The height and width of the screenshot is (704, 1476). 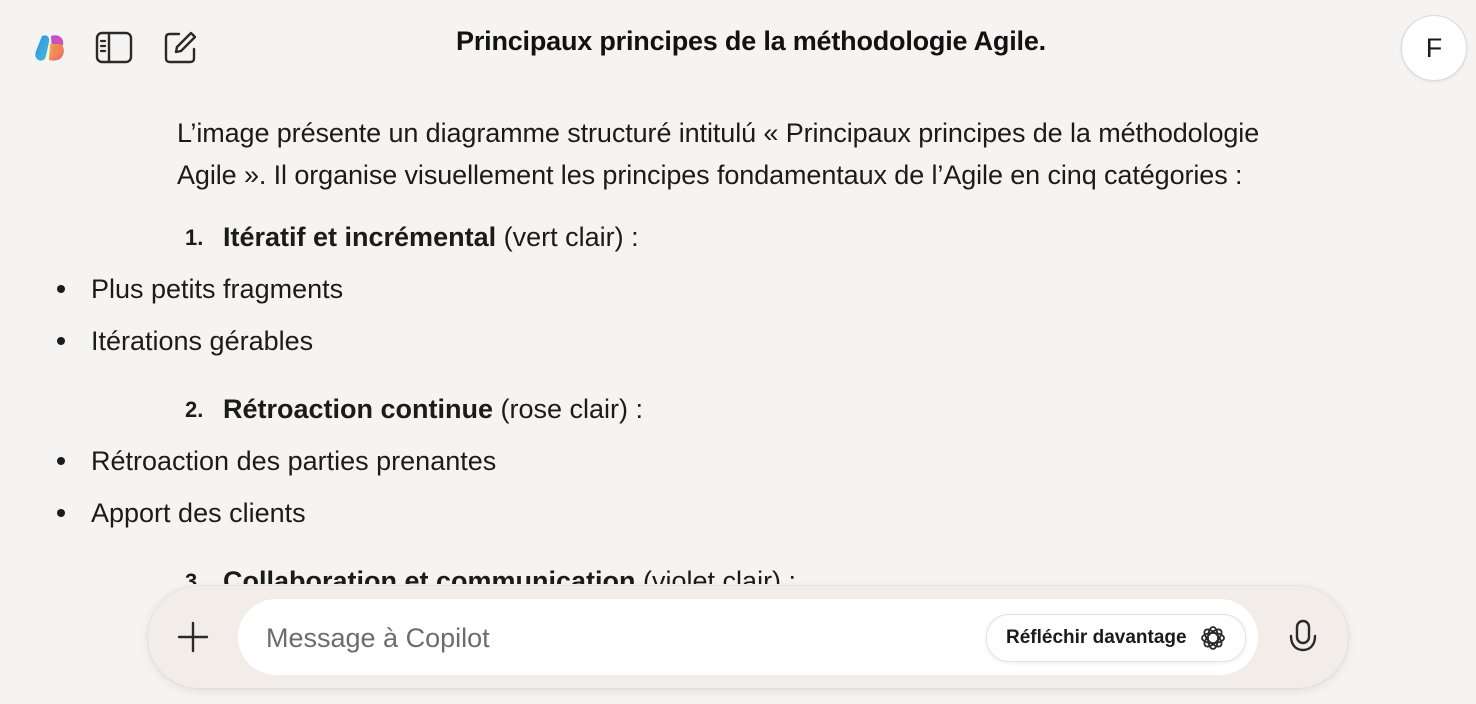 I want to click on new-chat-icon, so click(x=180, y=47).